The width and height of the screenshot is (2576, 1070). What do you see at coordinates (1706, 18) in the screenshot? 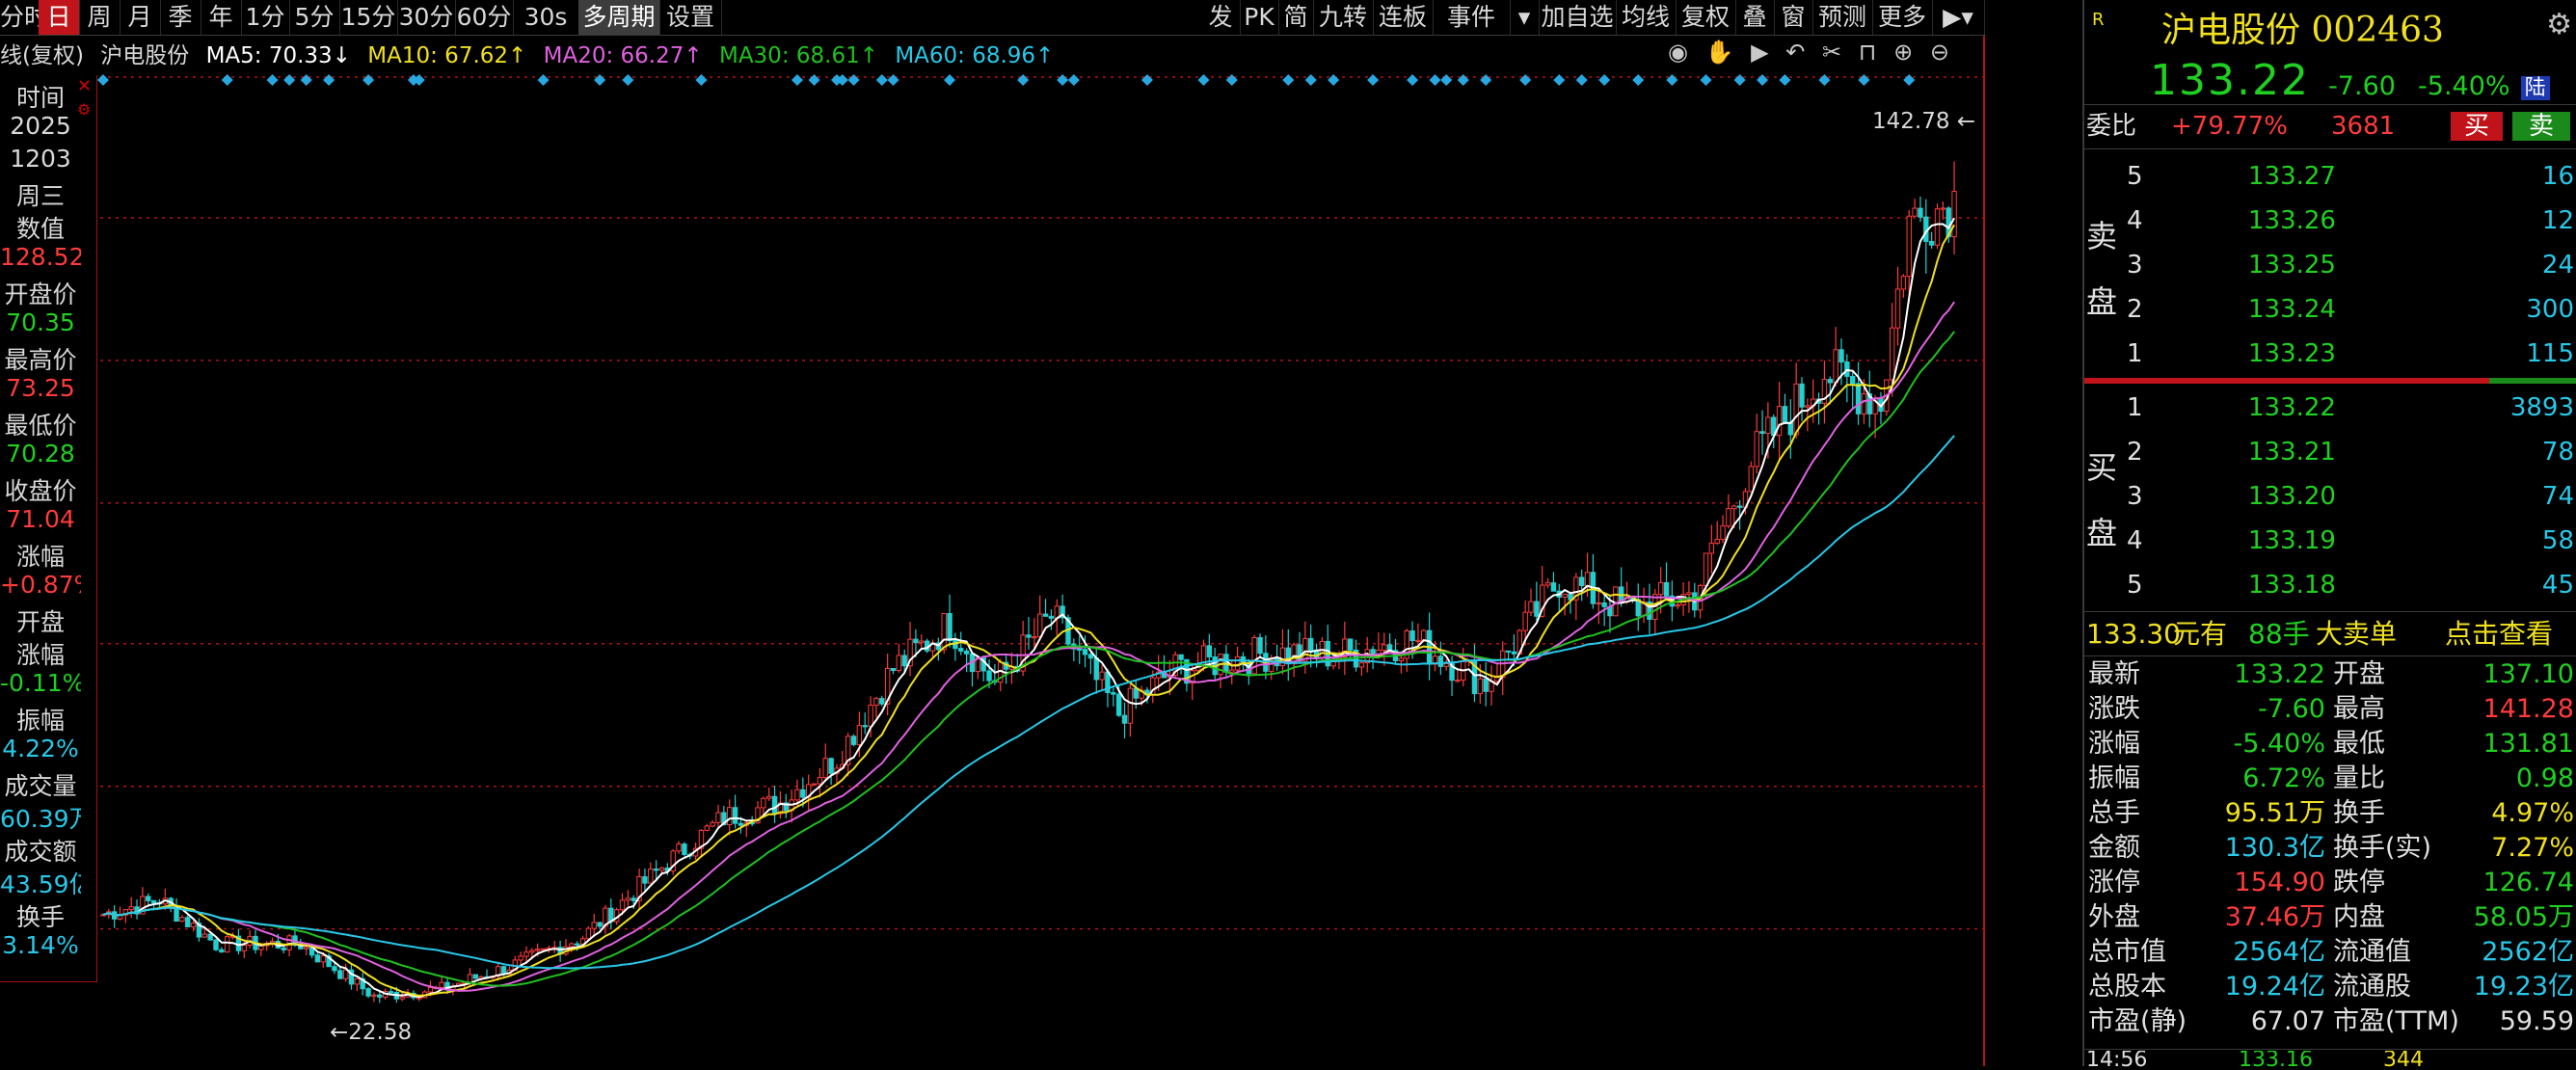
I see `toolbar-item-8: 复权` at bounding box center [1706, 18].